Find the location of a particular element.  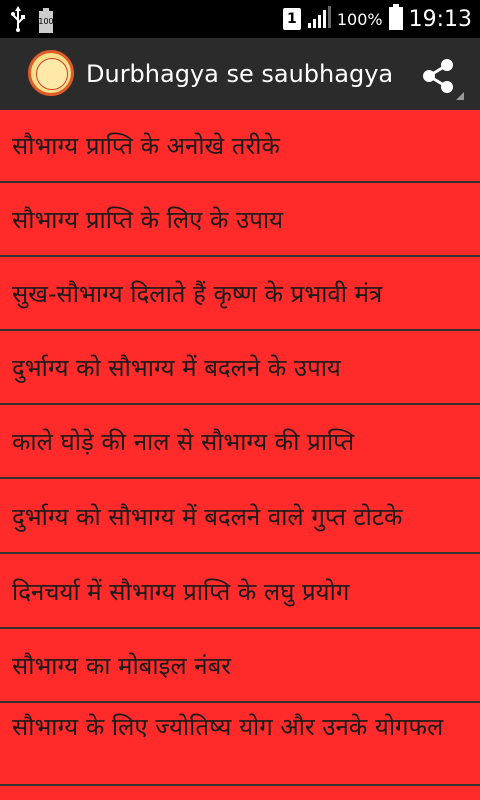

action-bar: Durbhagya se saubhagya is located at coordinates (240, 74).